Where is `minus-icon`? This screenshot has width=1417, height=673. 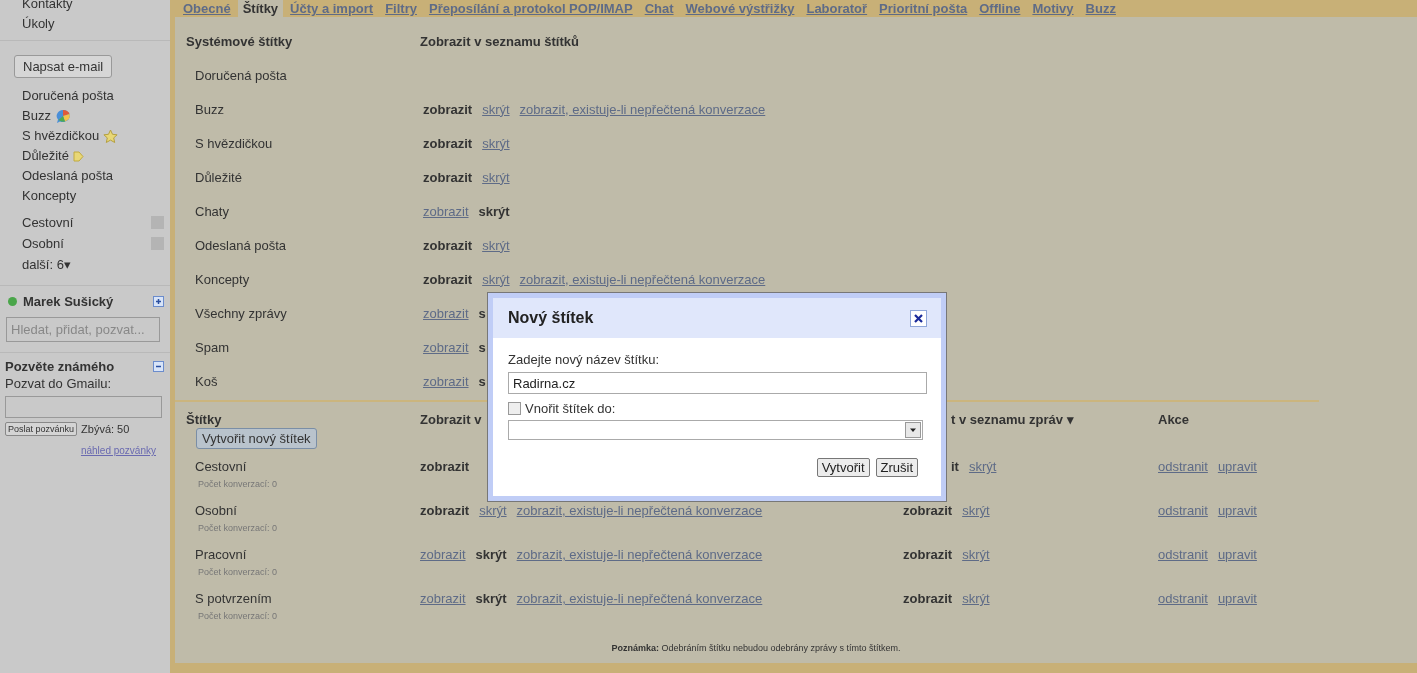
minus-icon is located at coordinates (158, 366).